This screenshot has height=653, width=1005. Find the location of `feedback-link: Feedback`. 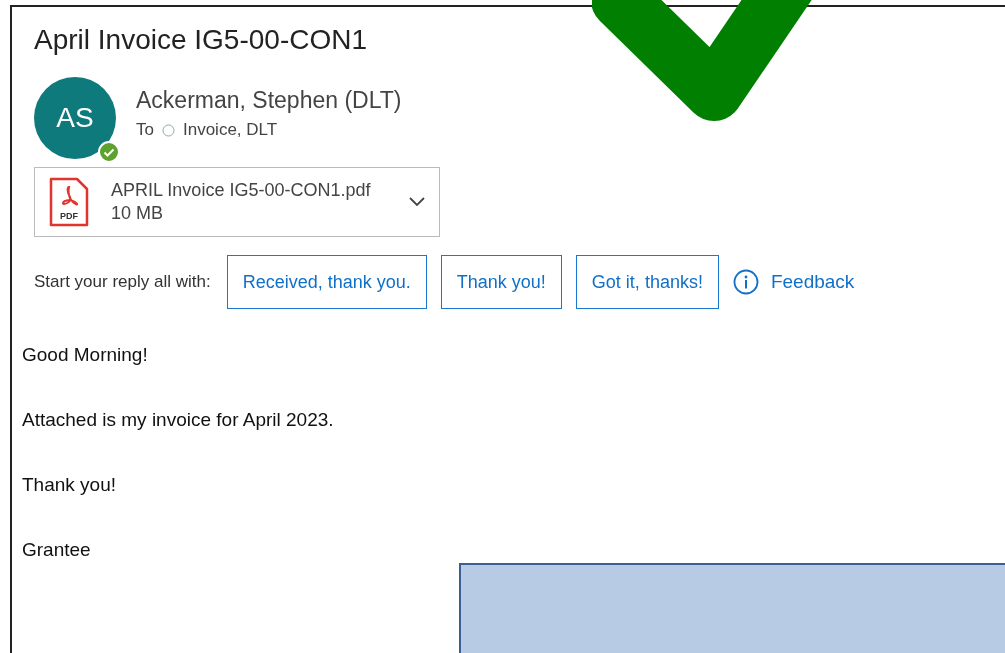

feedback-link: Feedback is located at coordinates (812, 282).